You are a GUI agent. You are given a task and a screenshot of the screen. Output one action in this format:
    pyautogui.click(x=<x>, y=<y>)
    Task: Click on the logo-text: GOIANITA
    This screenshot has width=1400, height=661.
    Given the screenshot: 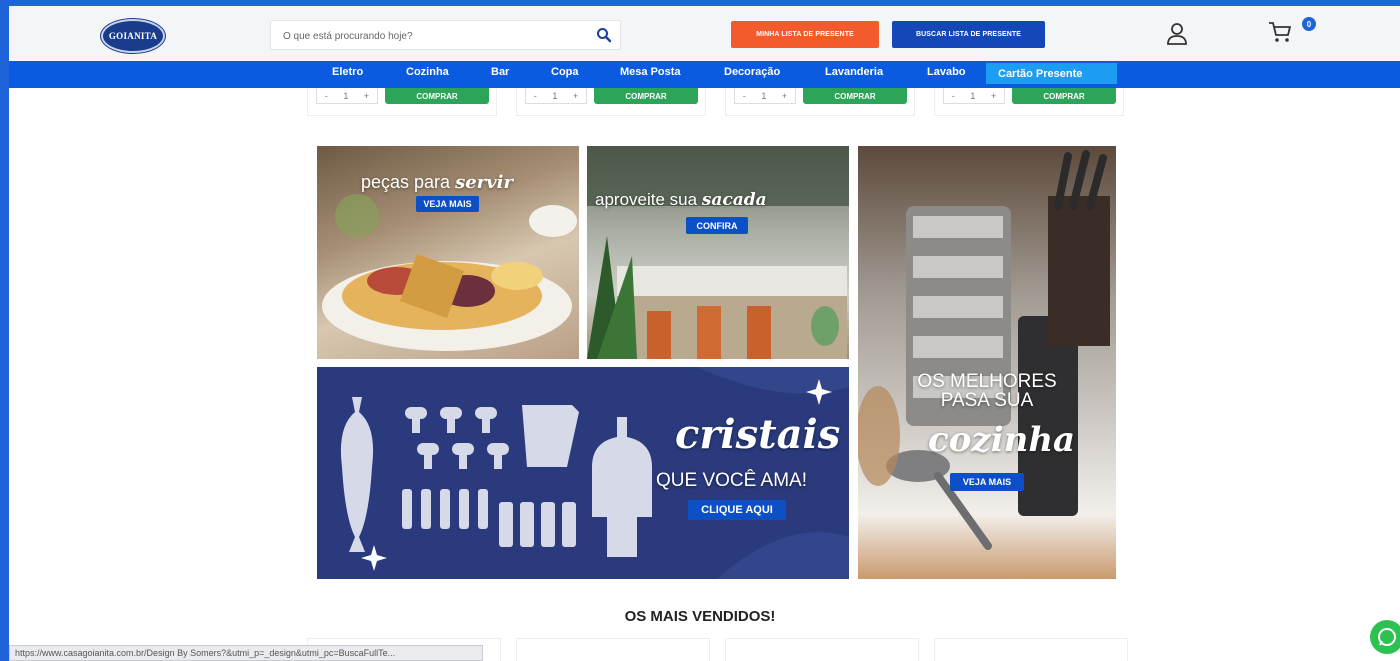 What is the action you would take?
    pyautogui.click(x=133, y=36)
    